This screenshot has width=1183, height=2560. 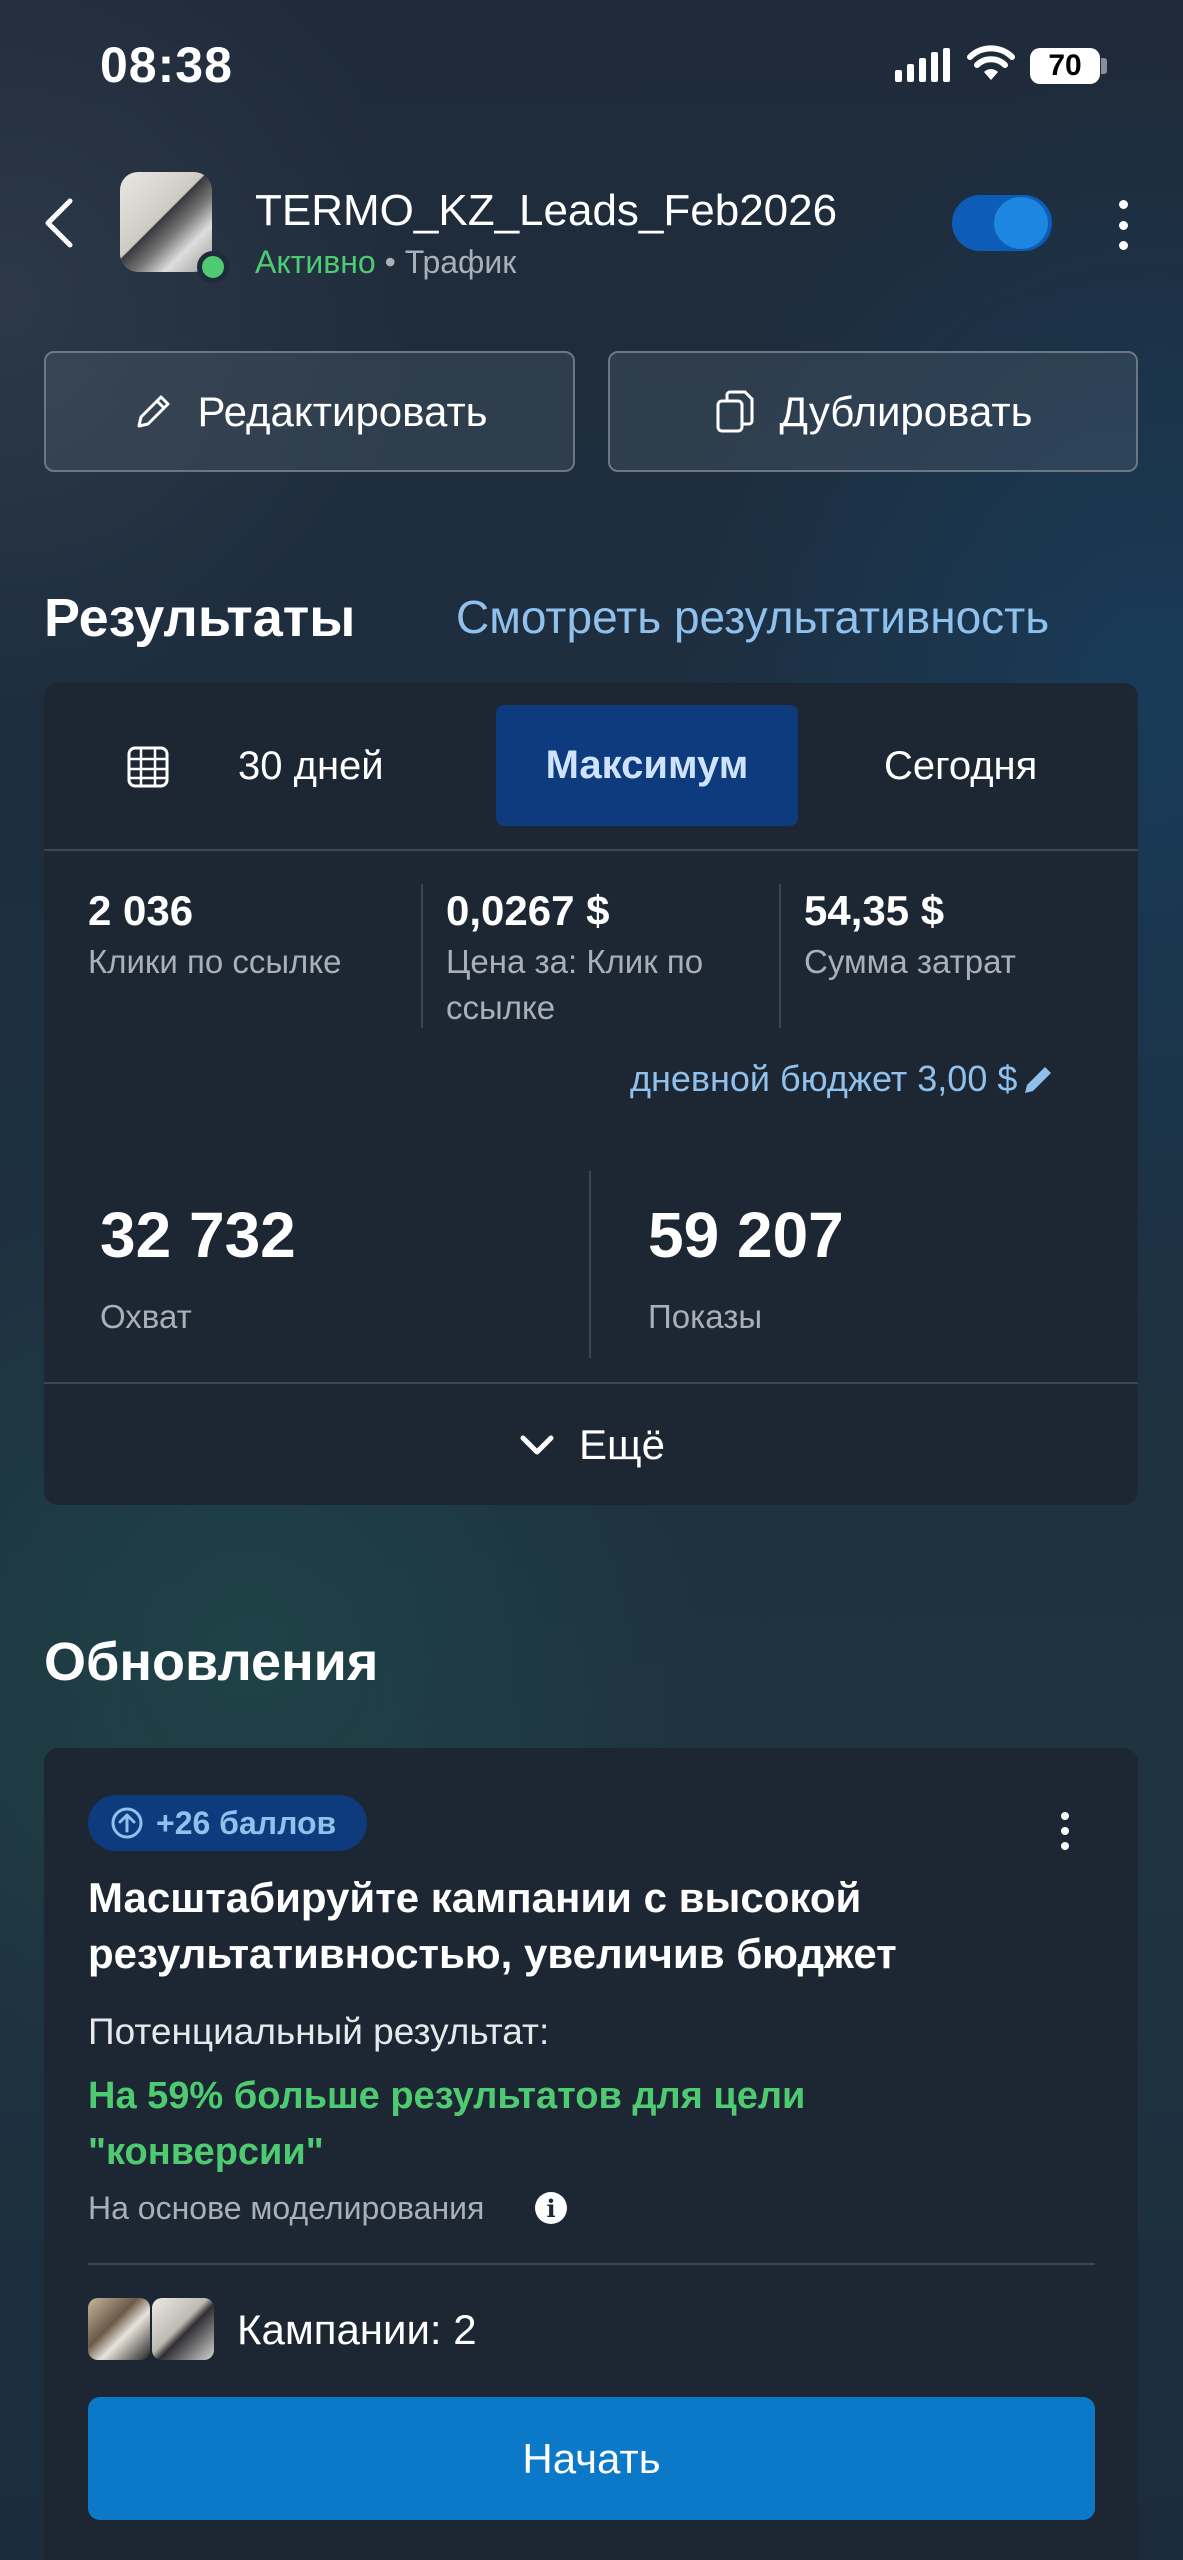 I want to click on tab-30-days: 30 дней, so click(x=311, y=766).